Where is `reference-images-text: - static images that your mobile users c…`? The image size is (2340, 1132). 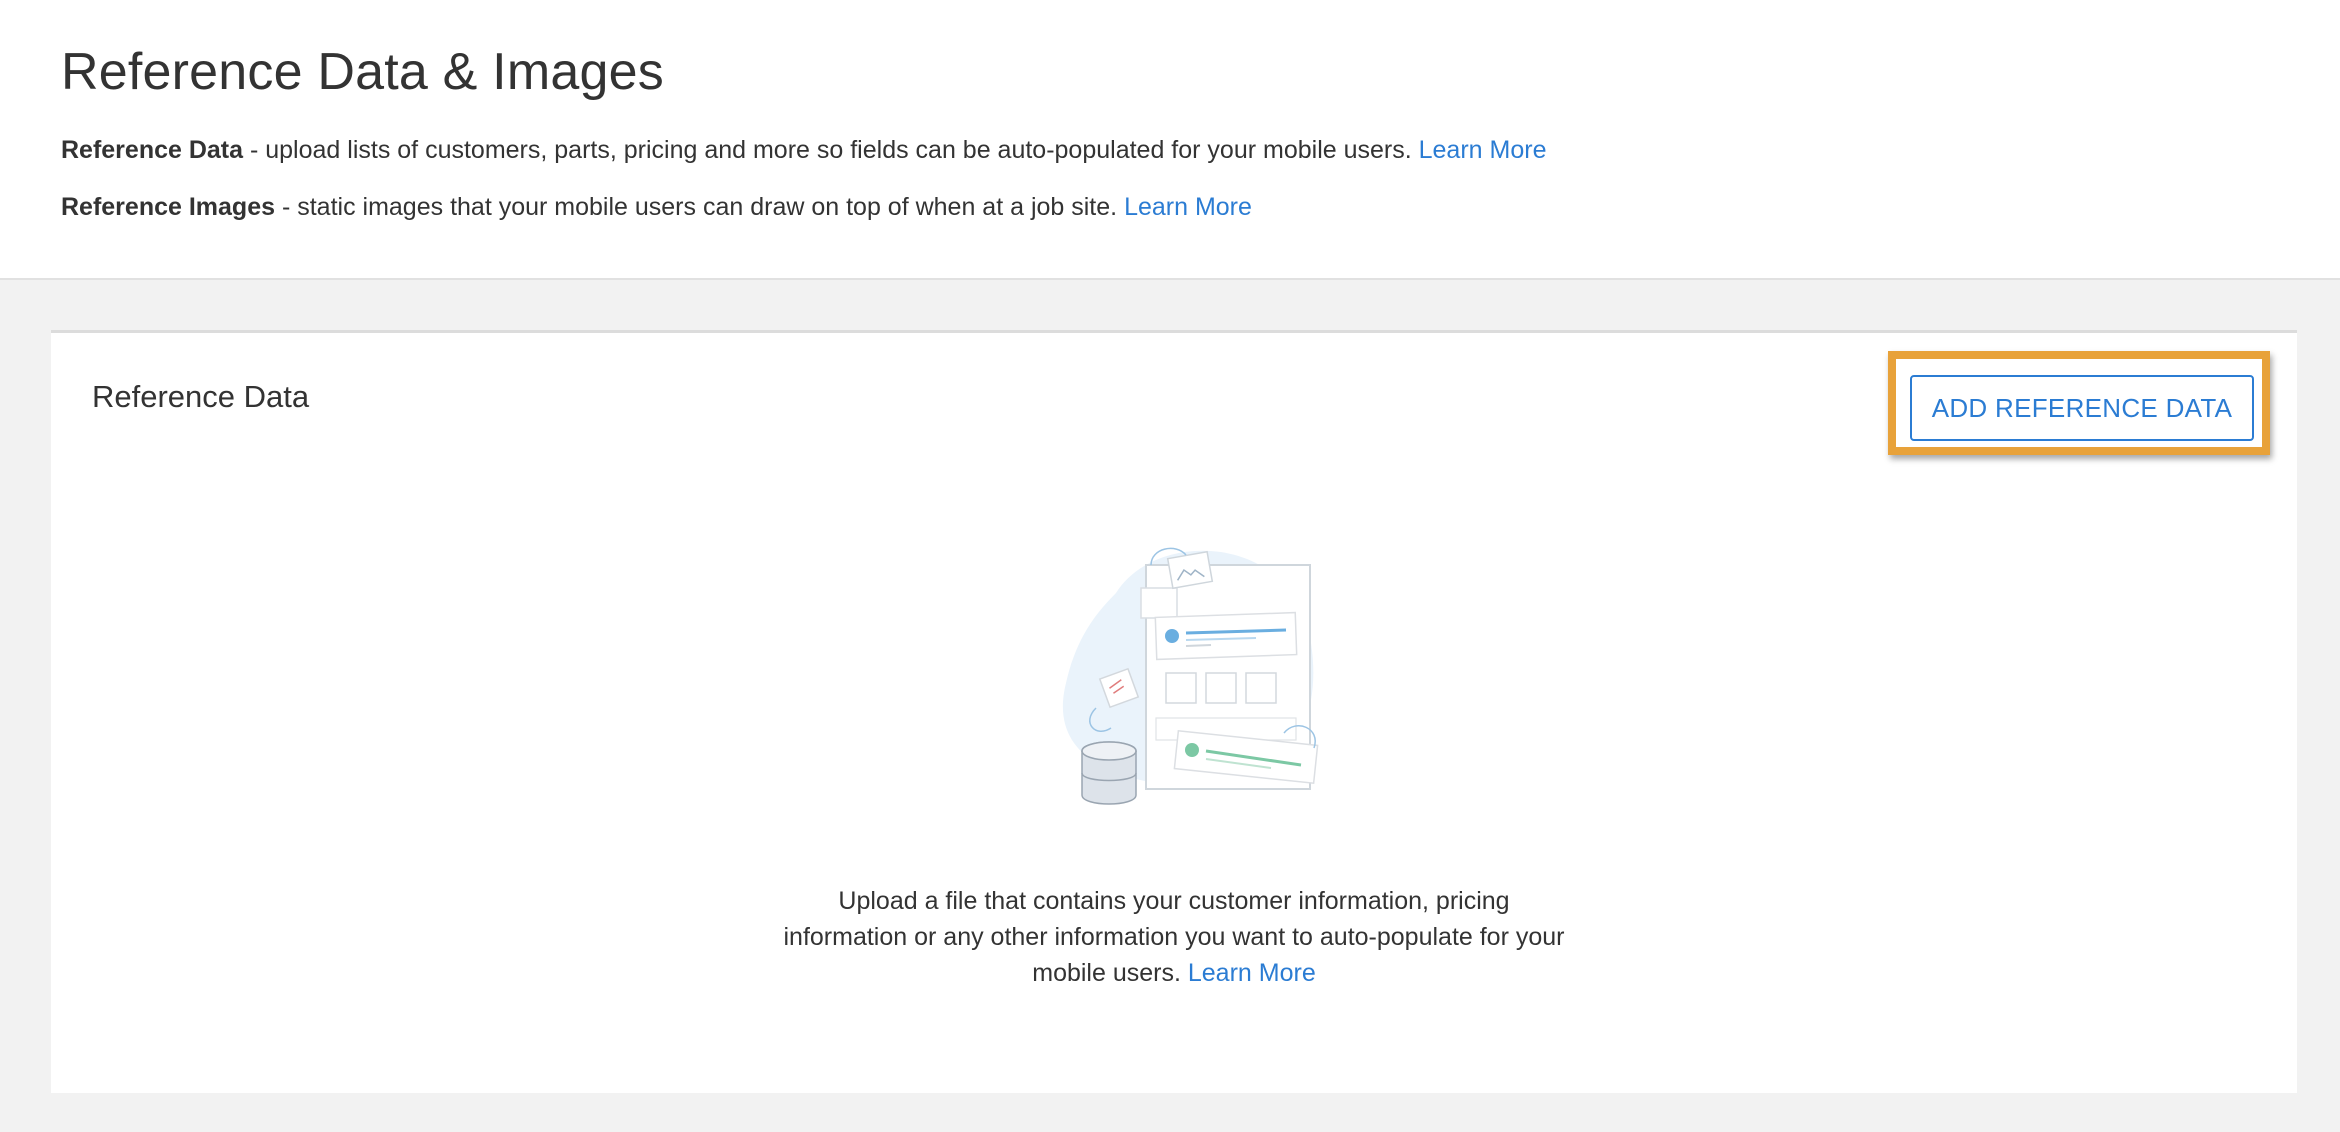
reference-images-text: - static images that your mobile users c… is located at coordinates (700, 207).